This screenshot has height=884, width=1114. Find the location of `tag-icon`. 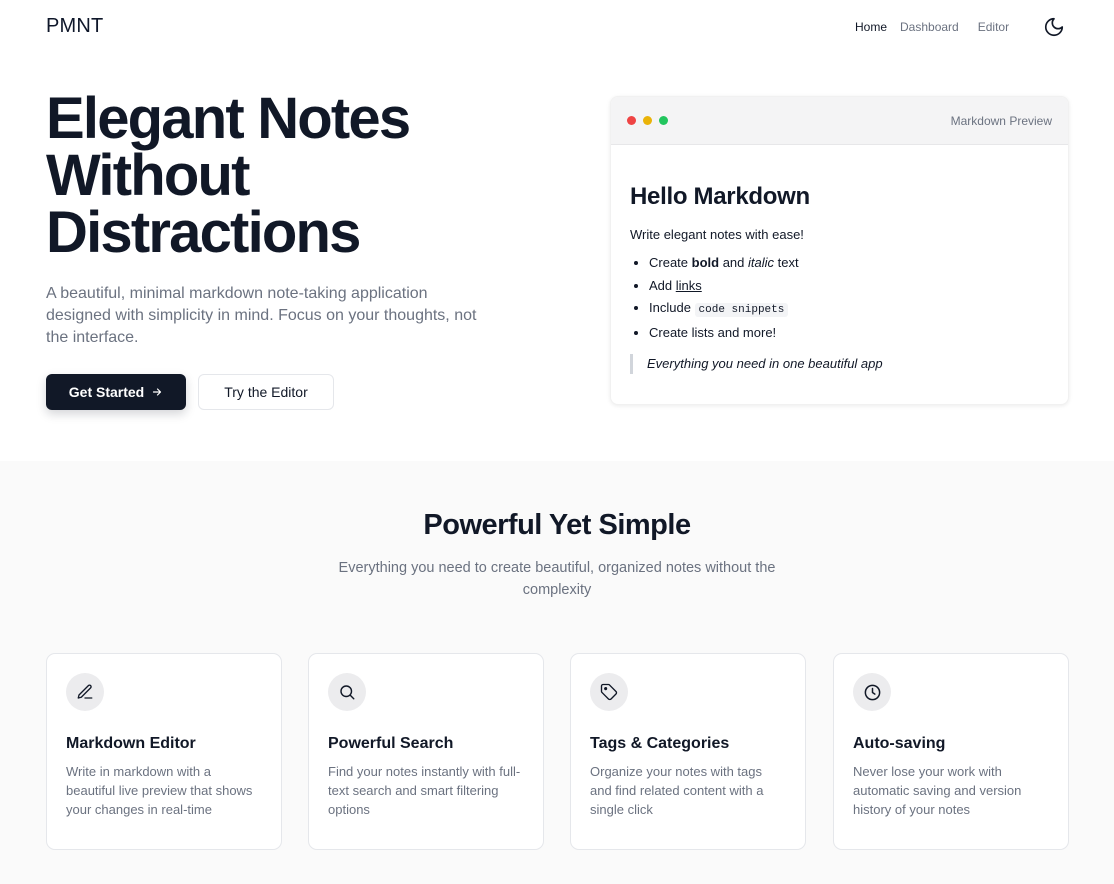

tag-icon is located at coordinates (609, 692).